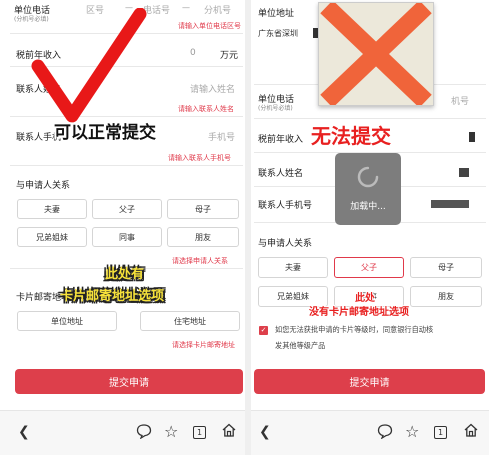 The image size is (489, 455). Describe the element at coordinates (125, 274) in the screenshot. I see `overlay-has-option-1: 此处有` at that location.